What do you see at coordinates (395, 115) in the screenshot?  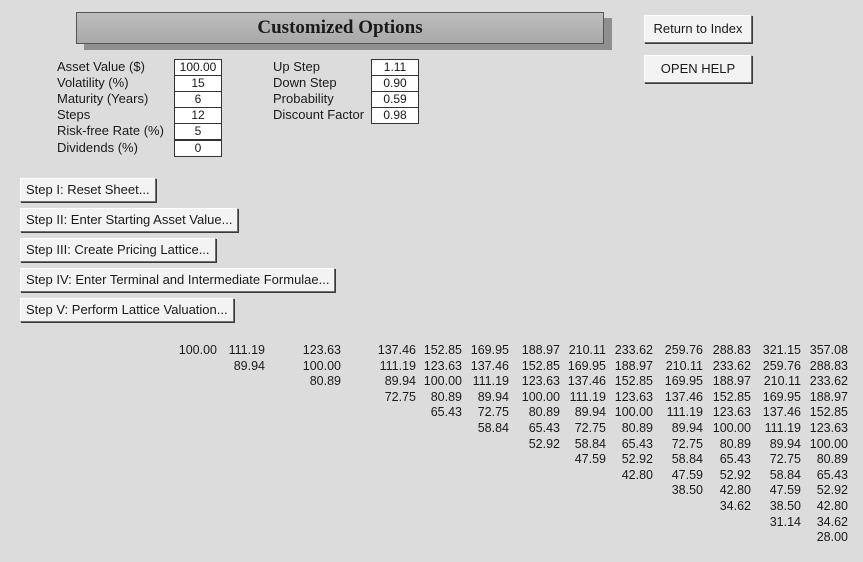 I see `discount-factor-value: 0.98` at bounding box center [395, 115].